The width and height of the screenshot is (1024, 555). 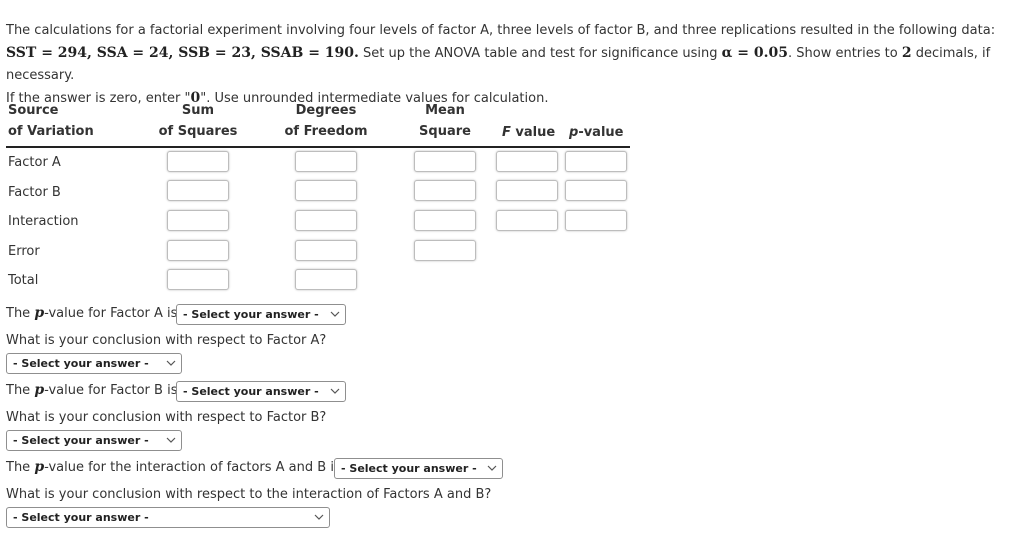 What do you see at coordinates (43, 221) in the screenshot?
I see `row-label-interaction: Interaction` at bounding box center [43, 221].